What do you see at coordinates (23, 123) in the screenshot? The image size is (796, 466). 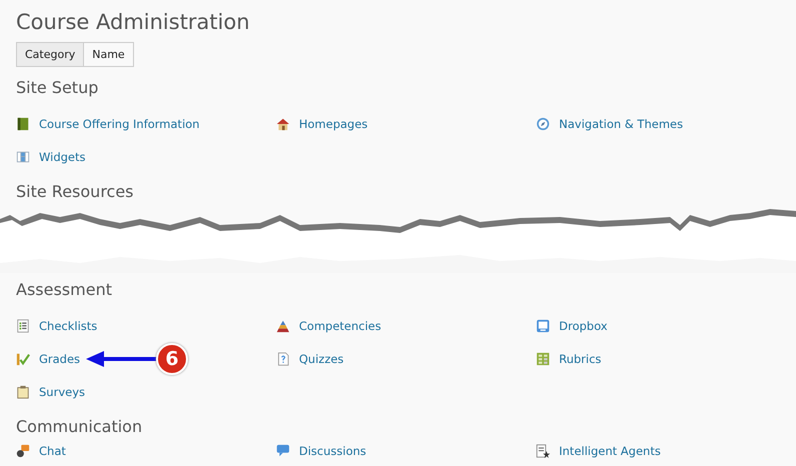 I see `book-icon` at bounding box center [23, 123].